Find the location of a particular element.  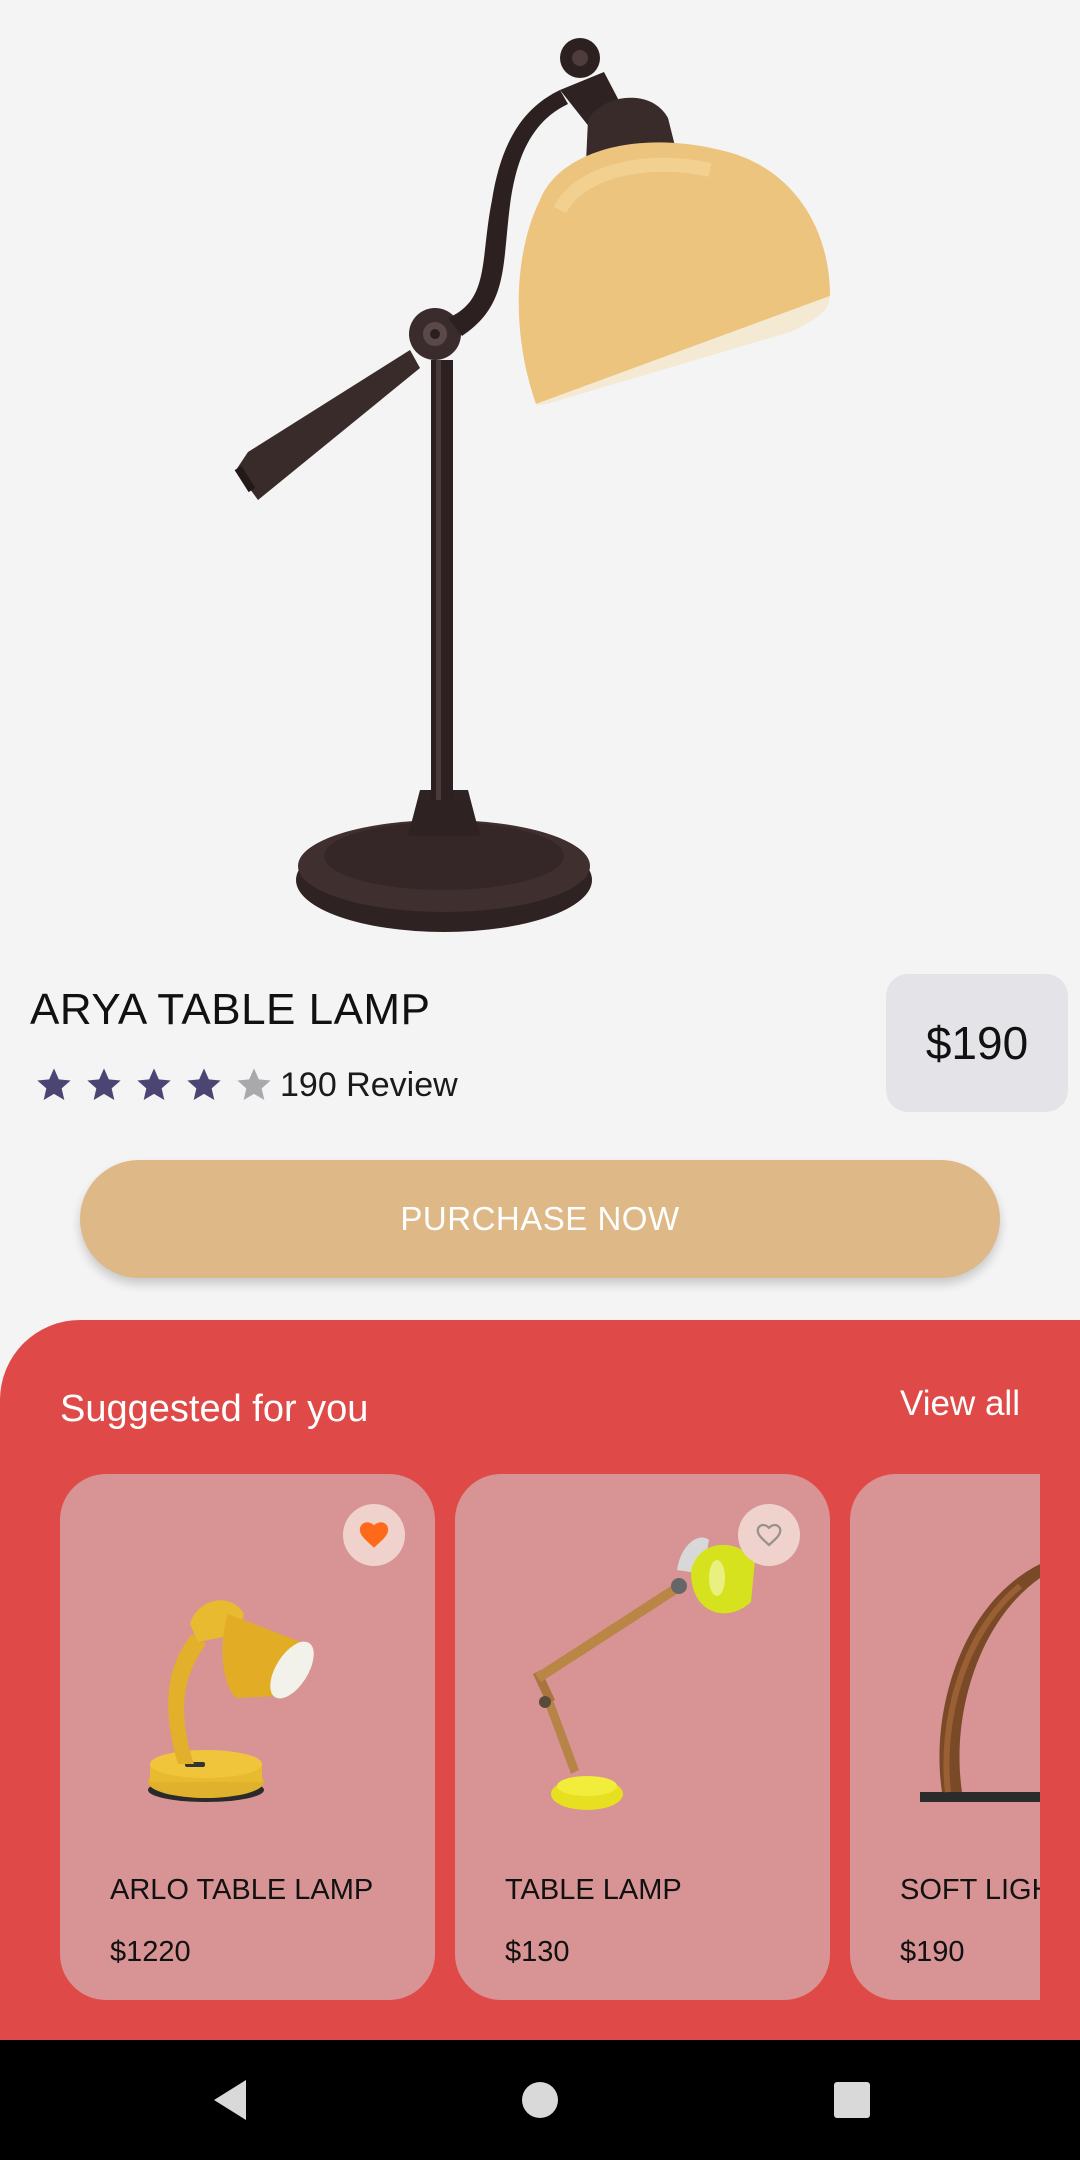

suggested-title: Suggested for you is located at coordinates (214, 1409).